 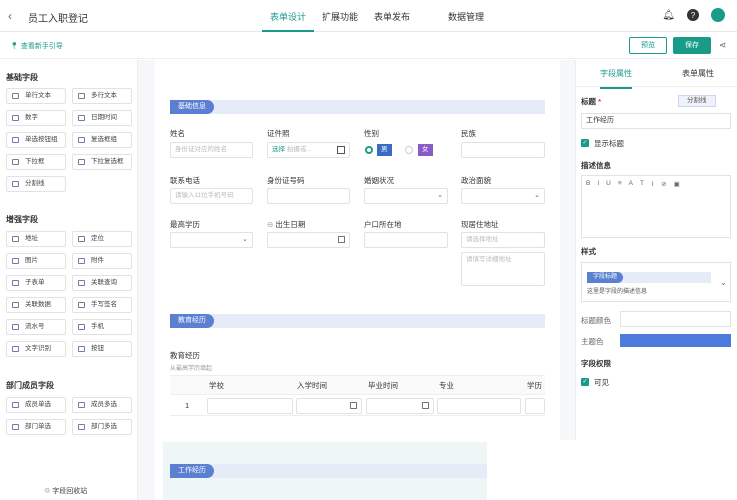 I want to click on field-button: 子表单, so click(x=36, y=283).